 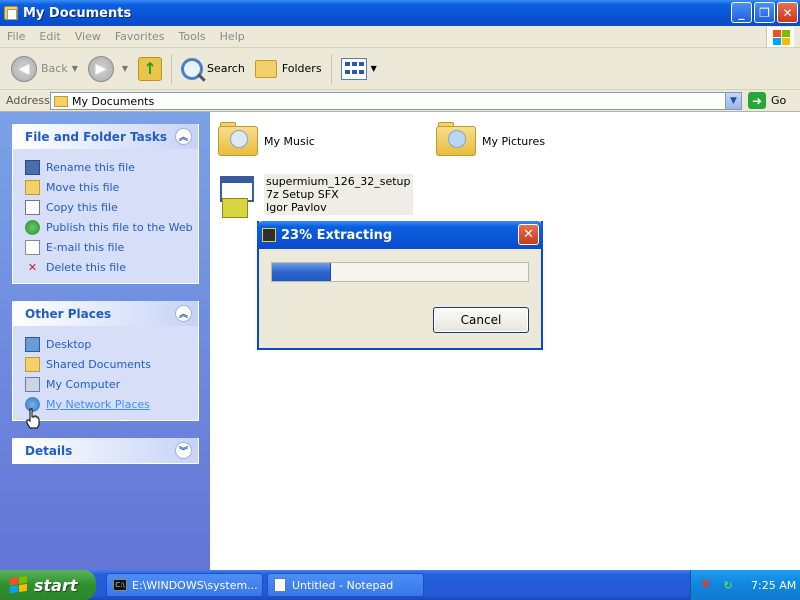 I want to click on up-folder-button: ↑, so click(x=150, y=69).